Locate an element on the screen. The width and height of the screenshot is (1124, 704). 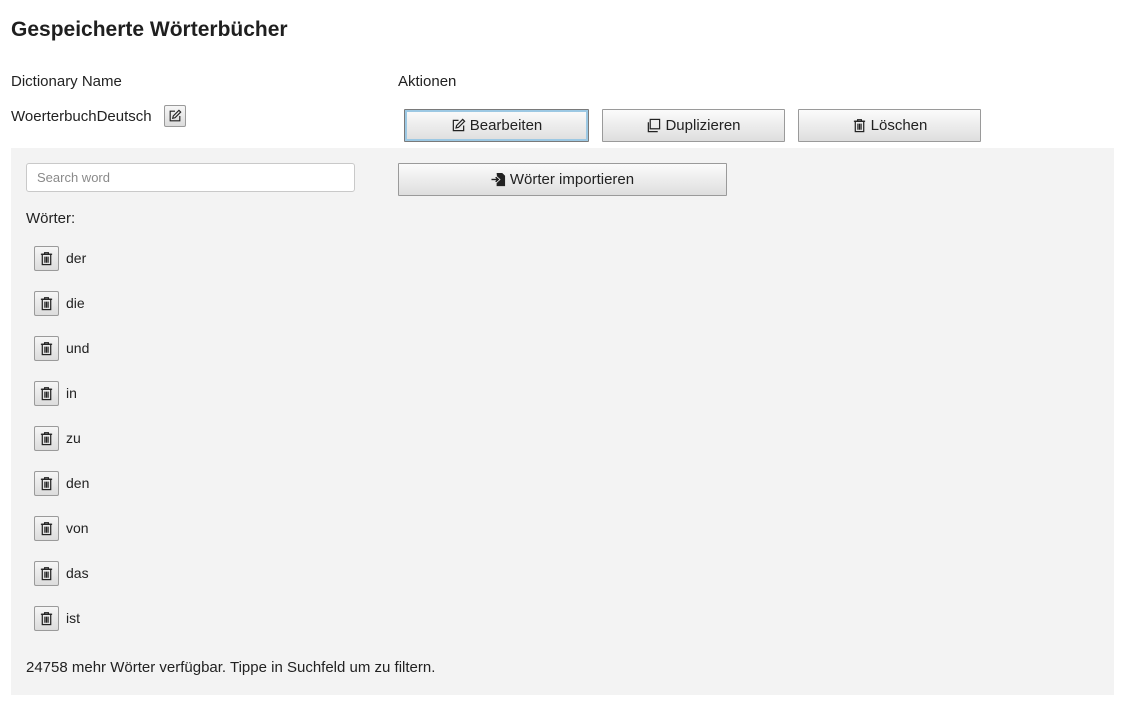
copy-icon is located at coordinates (653, 125).